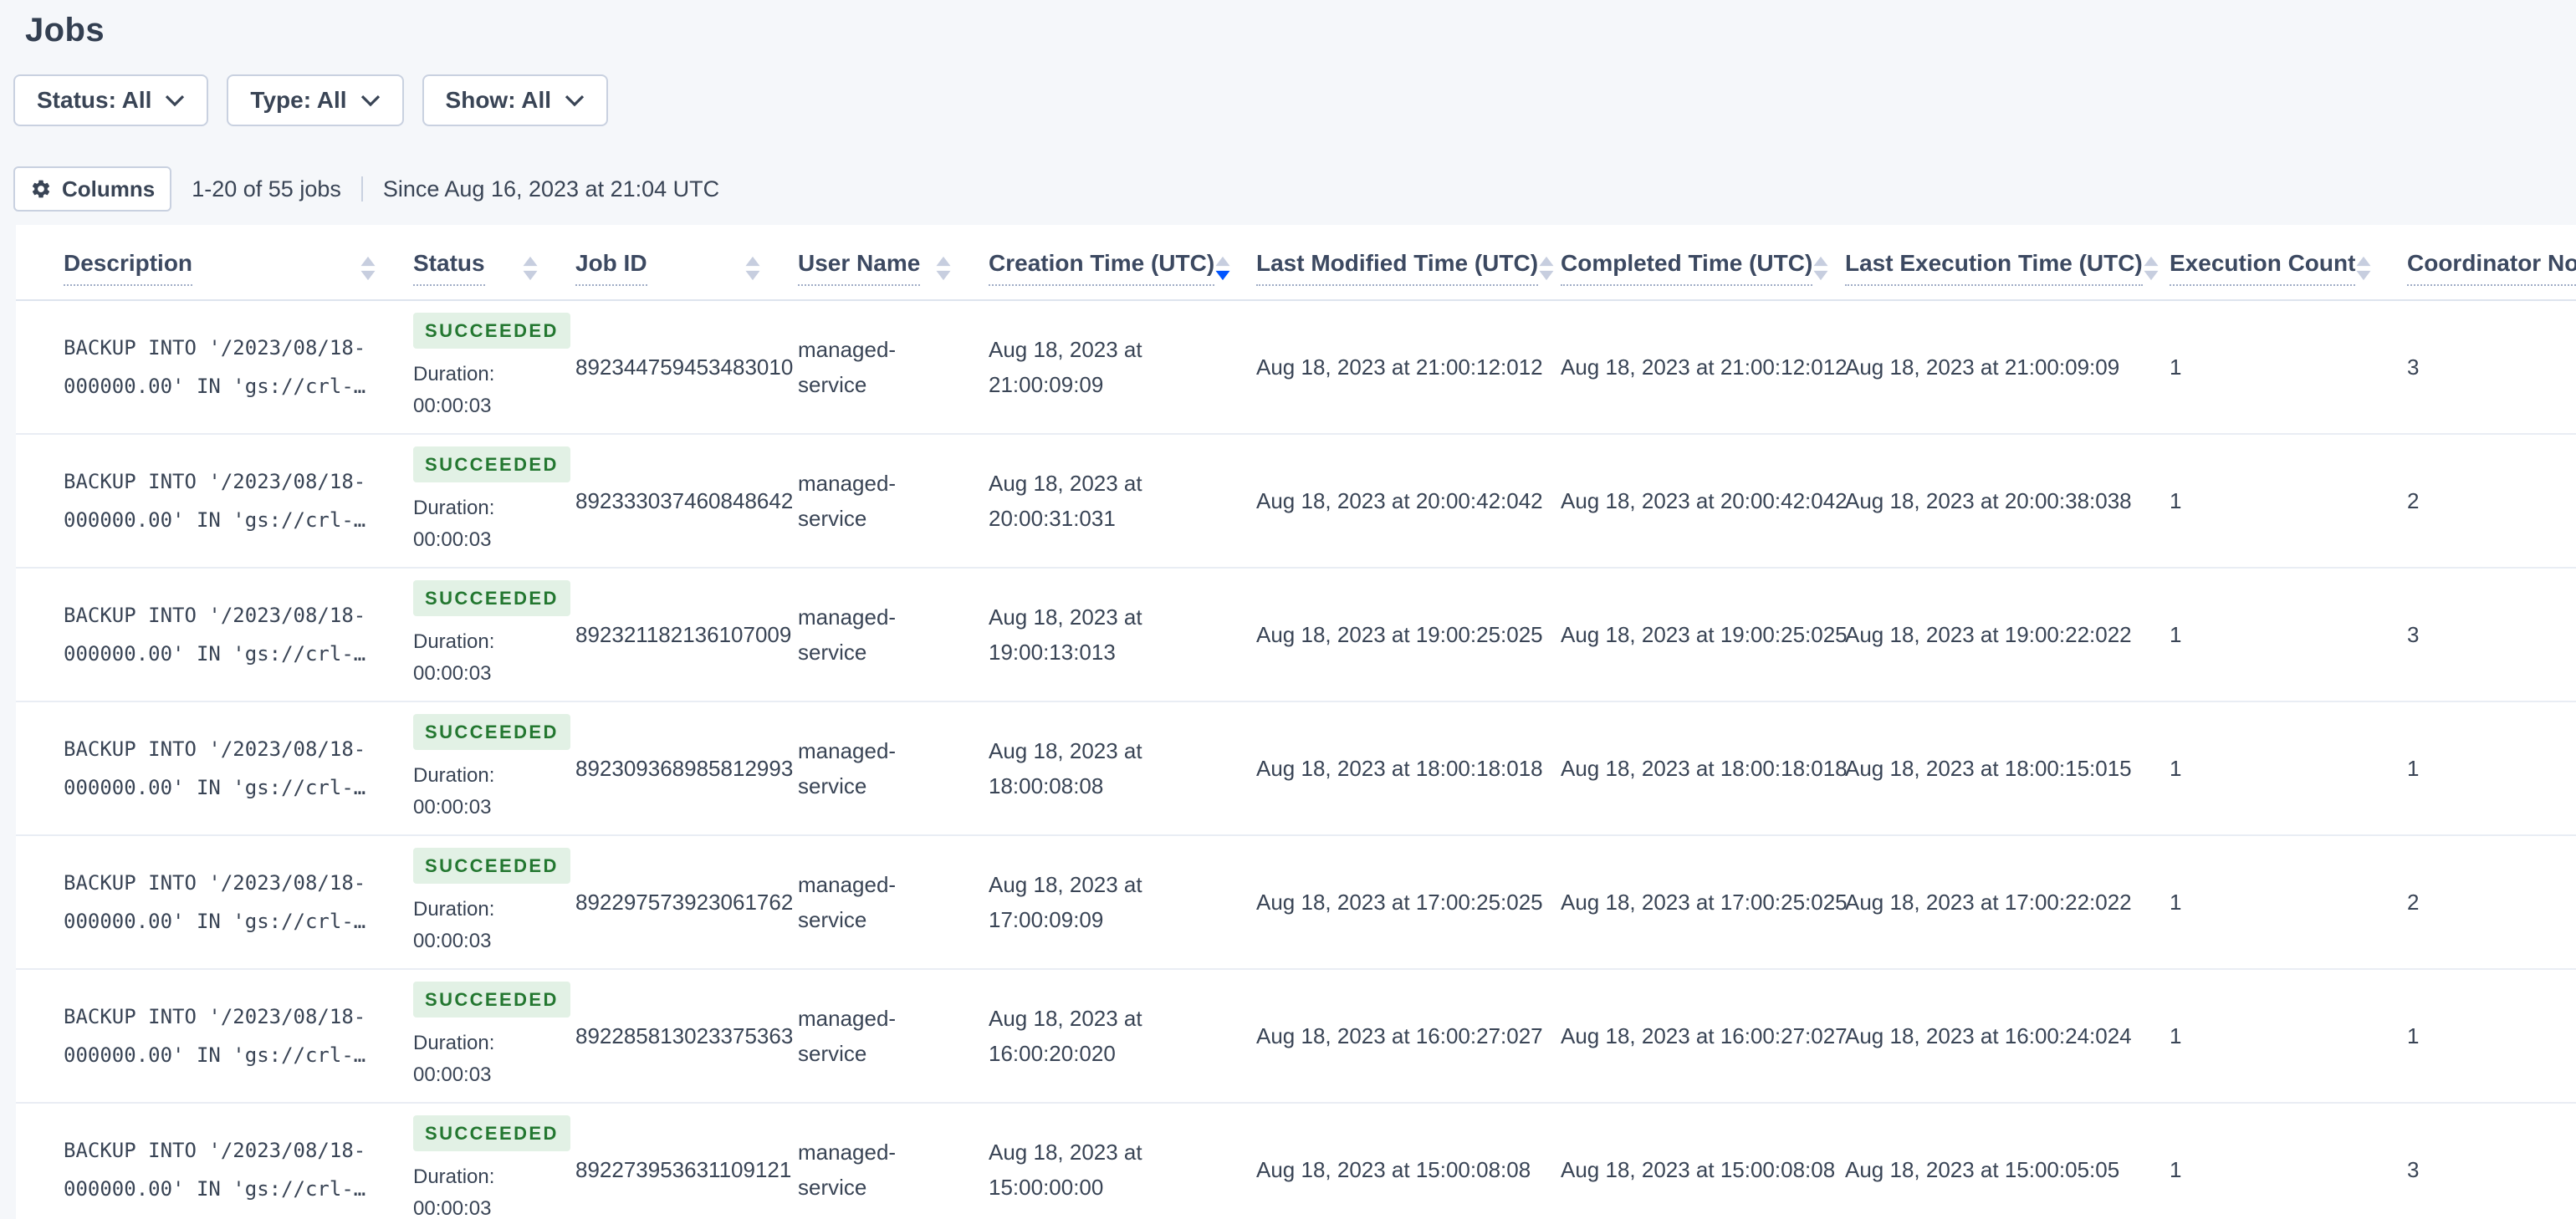  What do you see at coordinates (683, 367) in the screenshot?
I see `job-id: 892344759453483010` at bounding box center [683, 367].